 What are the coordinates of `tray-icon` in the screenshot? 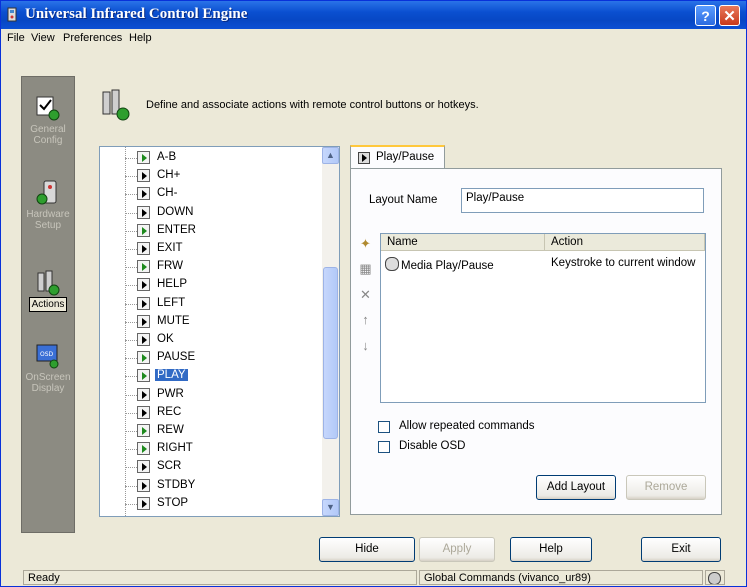 It's located at (715, 577).